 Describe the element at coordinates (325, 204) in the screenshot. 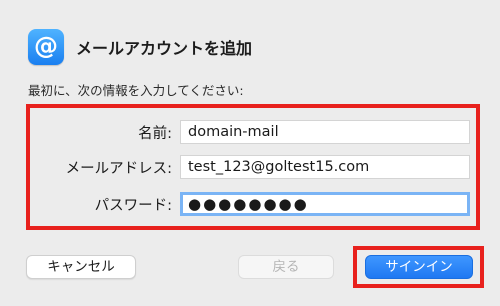

I see `password-field: ●●●●●●●●` at that location.